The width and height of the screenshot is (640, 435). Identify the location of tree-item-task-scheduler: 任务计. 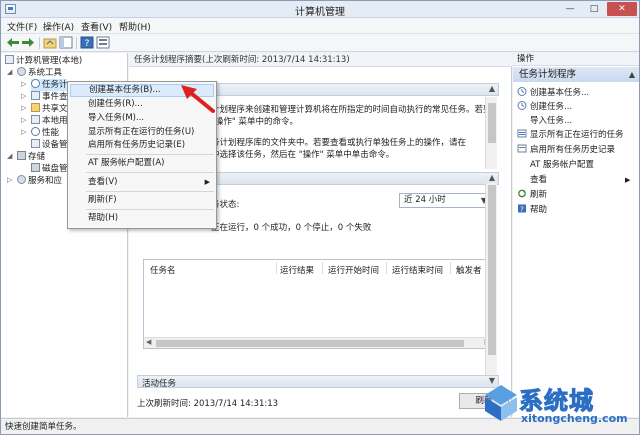
(49, 85).